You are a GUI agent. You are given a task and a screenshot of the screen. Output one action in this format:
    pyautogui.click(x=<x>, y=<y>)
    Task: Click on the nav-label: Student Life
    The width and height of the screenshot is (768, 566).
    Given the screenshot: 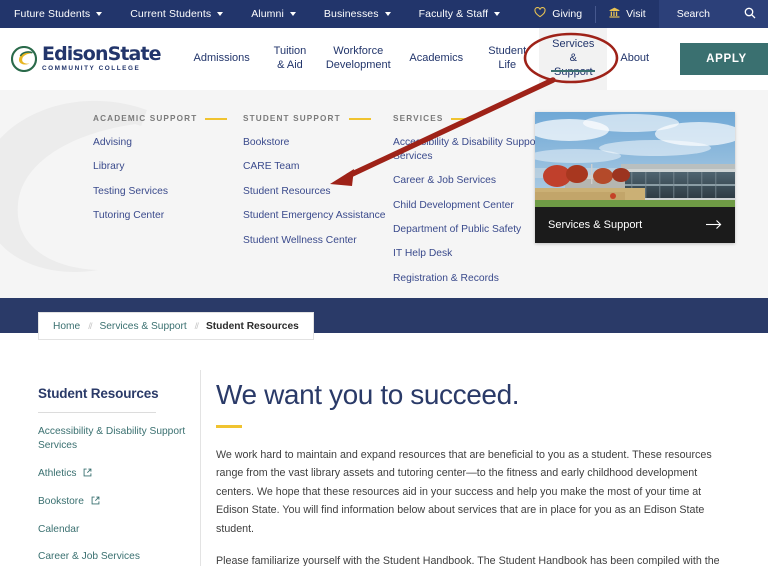 What is the action you would take?
    pyautogui.click(x=507, y=58)
    